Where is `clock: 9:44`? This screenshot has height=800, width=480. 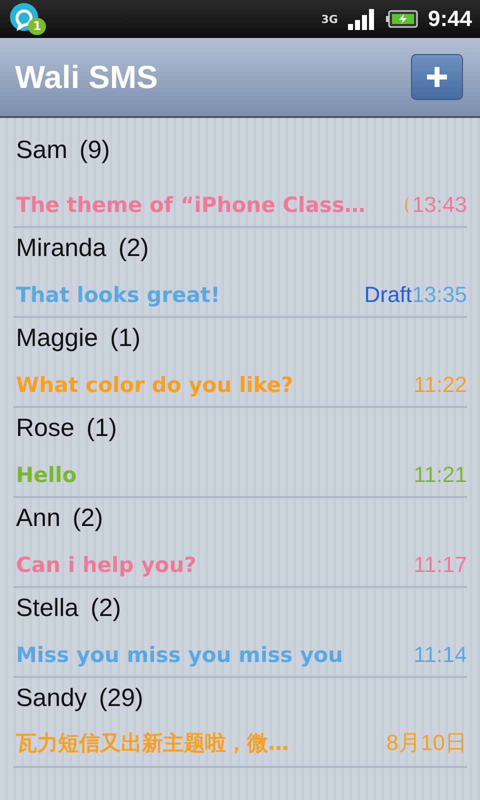
clock: 9:44 is located at coordinates (450, 19).